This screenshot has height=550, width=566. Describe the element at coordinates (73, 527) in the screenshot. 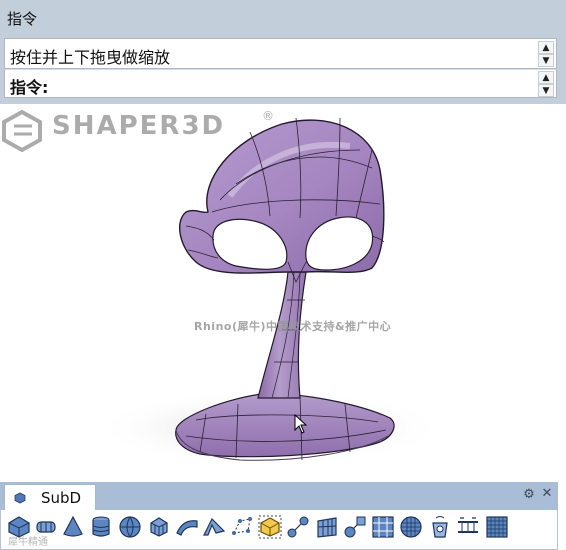

I see `subd-cone-icon` at that location.